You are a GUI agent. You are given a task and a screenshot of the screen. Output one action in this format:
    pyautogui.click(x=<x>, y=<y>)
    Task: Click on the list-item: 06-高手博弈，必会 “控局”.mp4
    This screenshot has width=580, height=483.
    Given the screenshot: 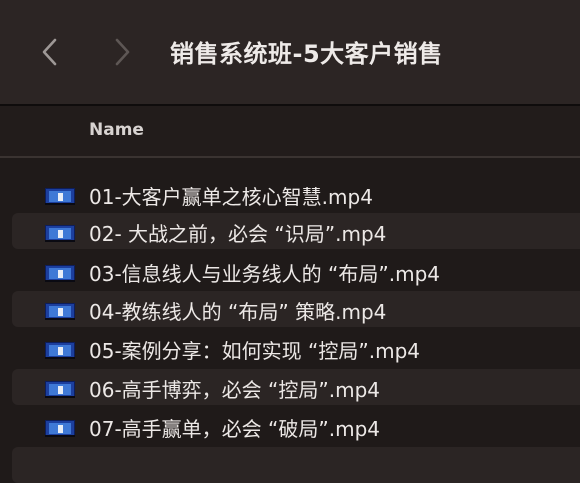 What is the action you would take?
    pyautogui.click(x=296, y=387)
    